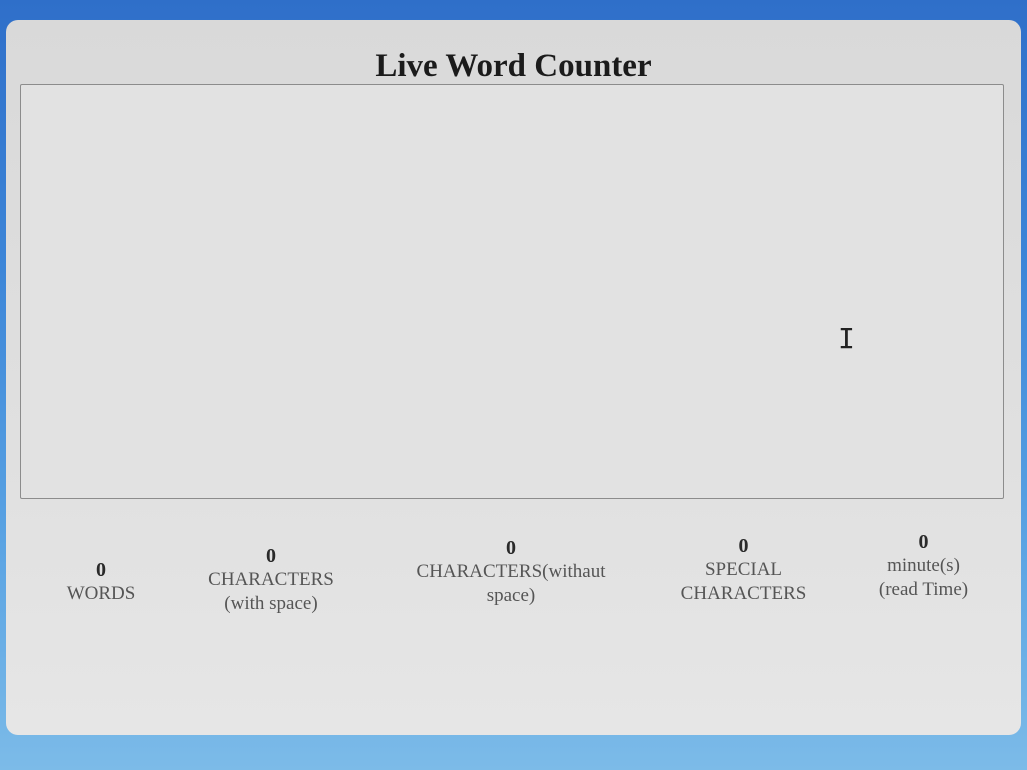 Image resolution: width=1027 pixels, height=770 pixels. Describe the element at coordinates (513, 66) in the screenshot. I see `page-title: Live Word Counter` at that location.